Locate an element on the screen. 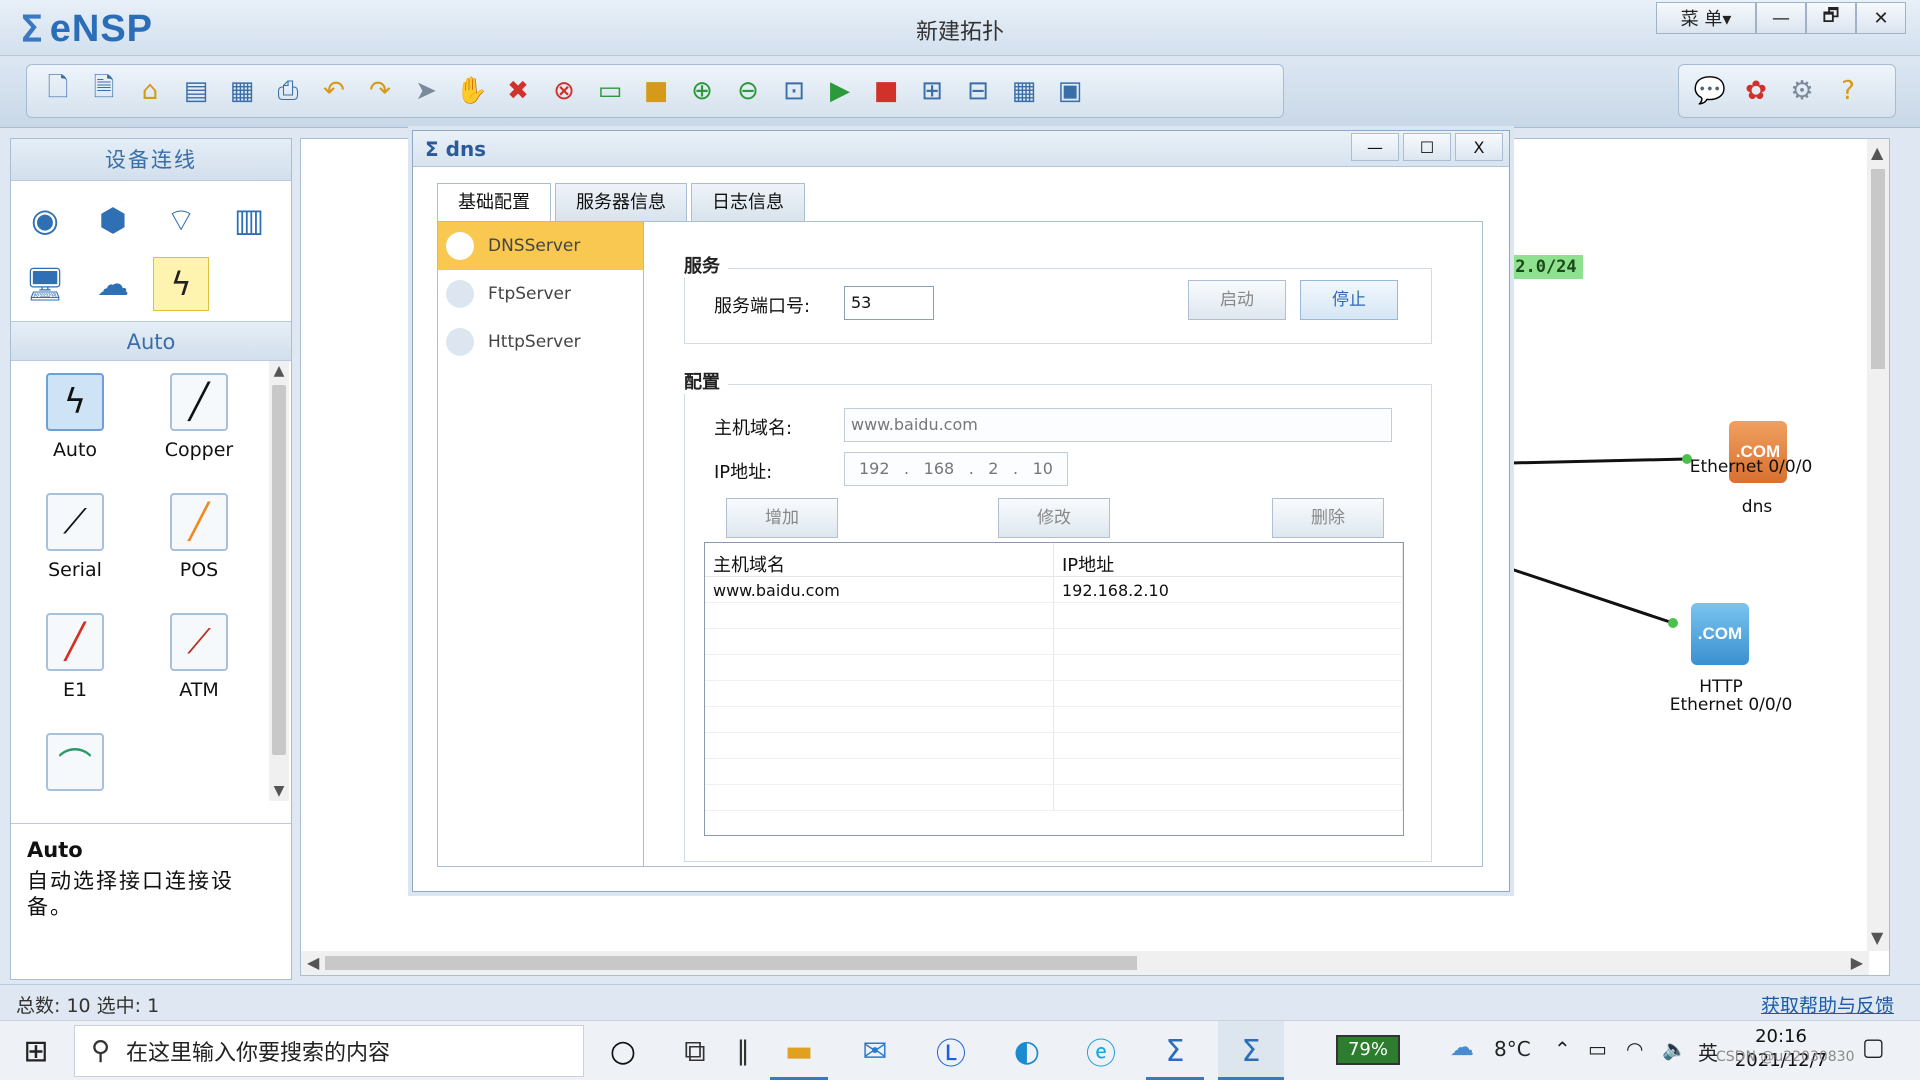 This screenshot has height=1080, width=1920. cable-copper: ╱ Copper is located at coordinates (199, 417).